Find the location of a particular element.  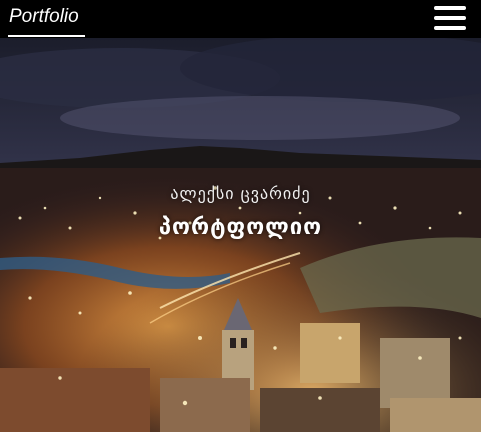

hamburger-icon is located at coordinates (450, 19).